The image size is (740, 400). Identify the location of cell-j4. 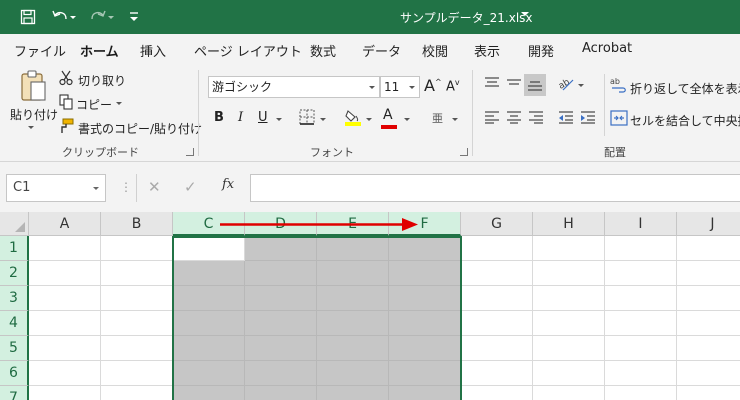
(708, 323).